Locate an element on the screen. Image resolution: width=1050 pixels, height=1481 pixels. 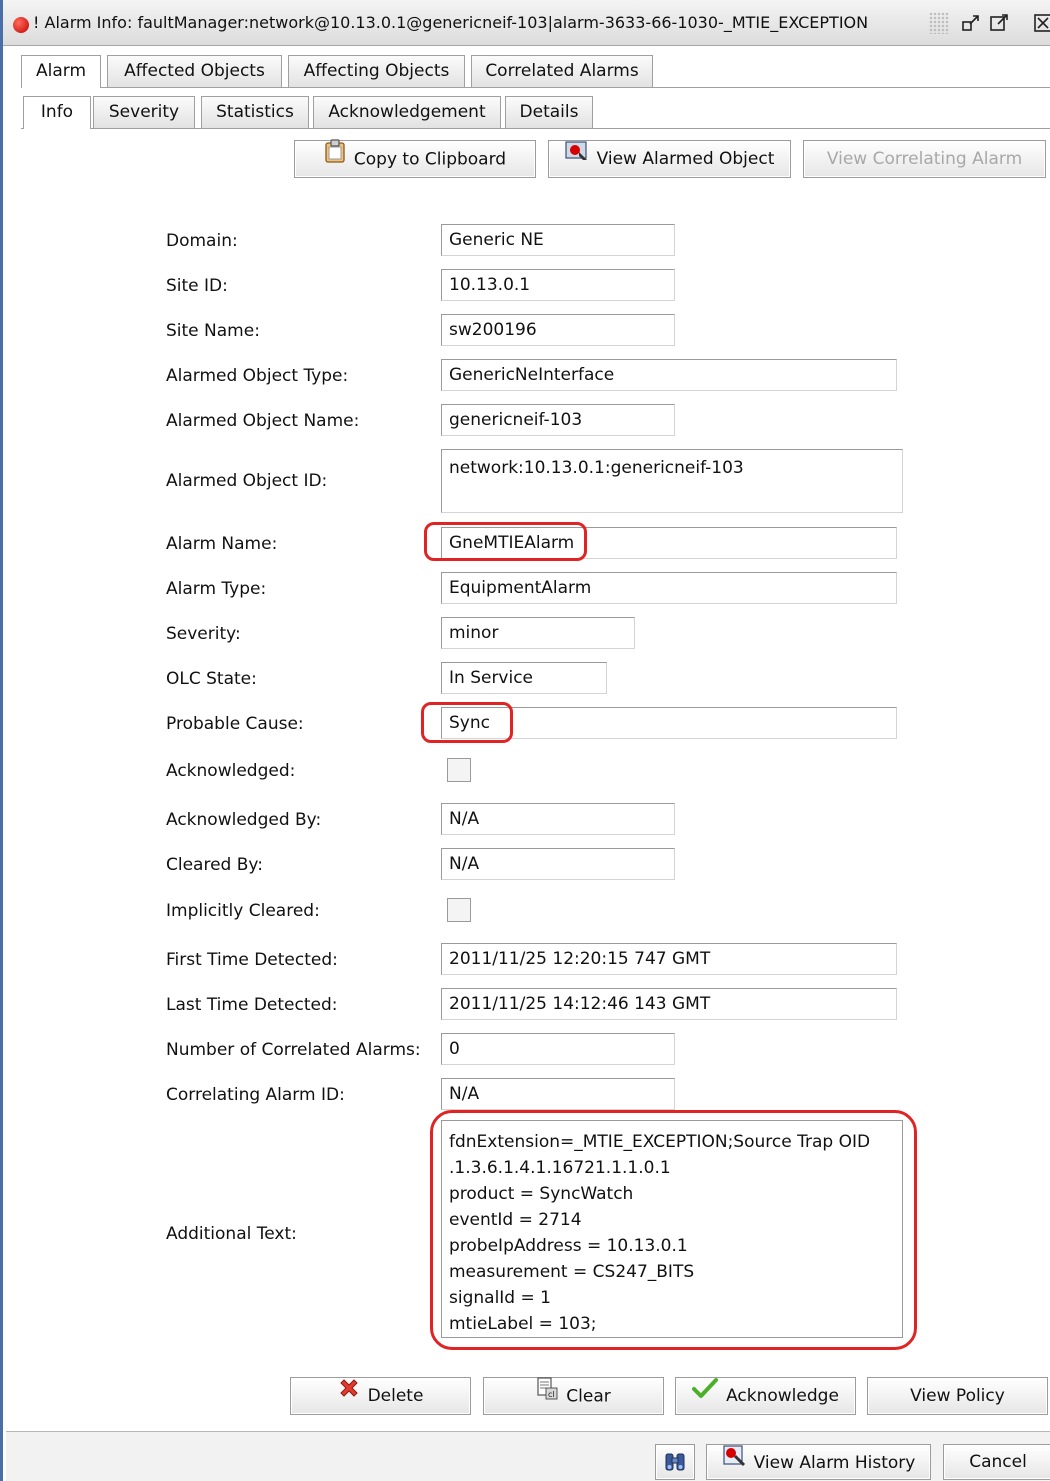
additional-text-line: measurement = CS247_BITS is located at coordinates (572, 1272).